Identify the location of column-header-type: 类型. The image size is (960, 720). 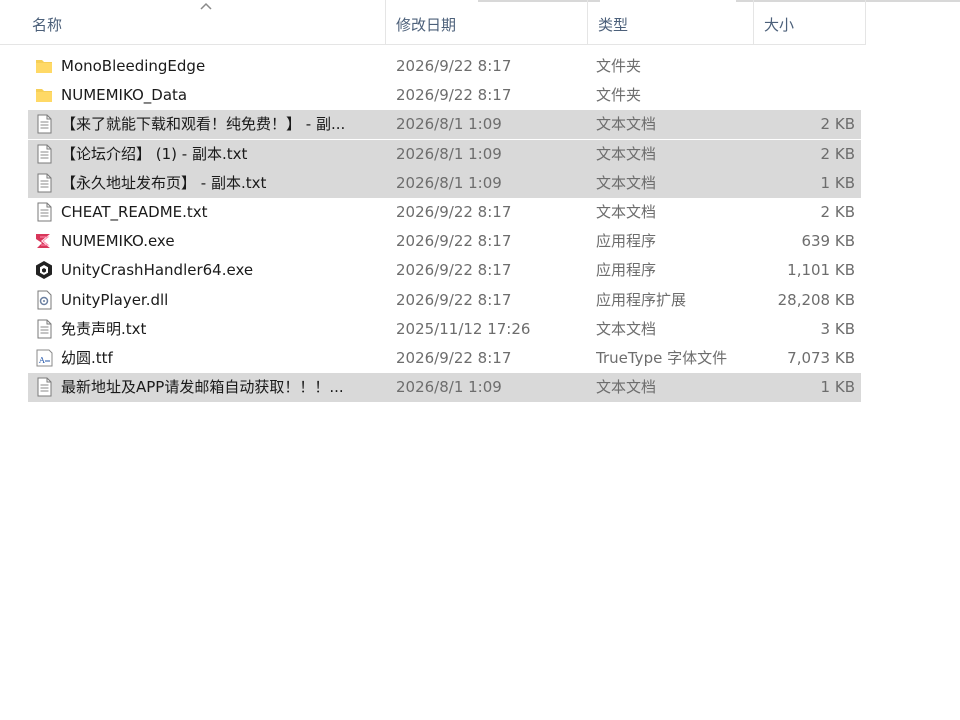
(671, 22).